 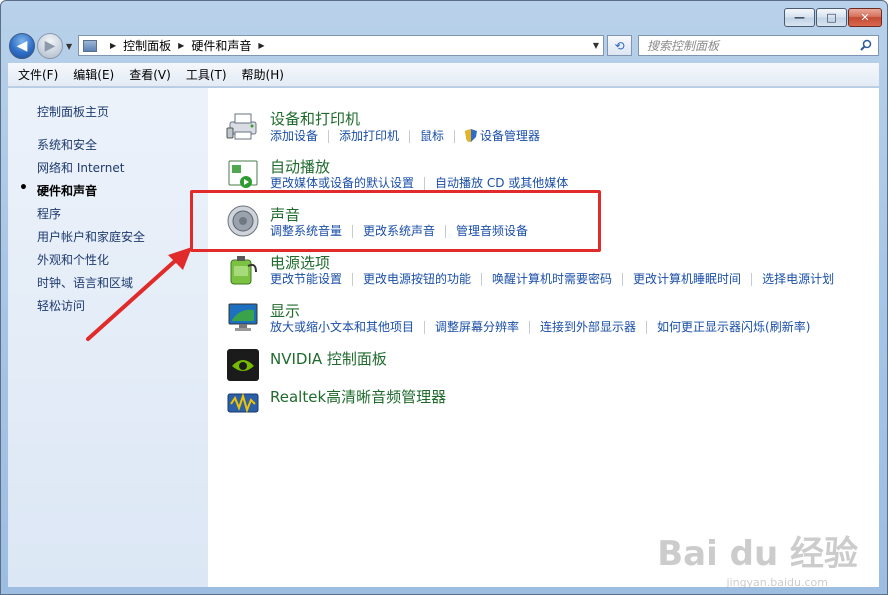 What do you see at coordinates (91, 216) in the screenshot?
I see `sidebar-item-programs: 程序` at bounding box center [91, 216].